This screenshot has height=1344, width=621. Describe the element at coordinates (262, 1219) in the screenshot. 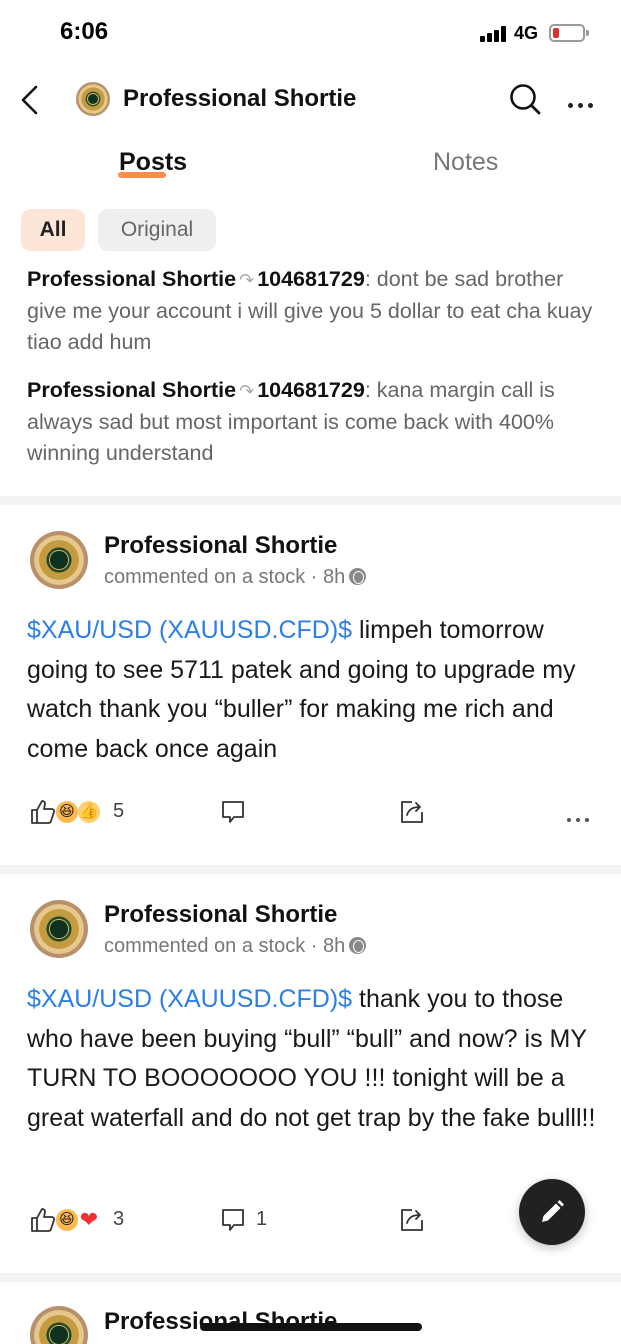

I see `comment-count: 1` at that location.